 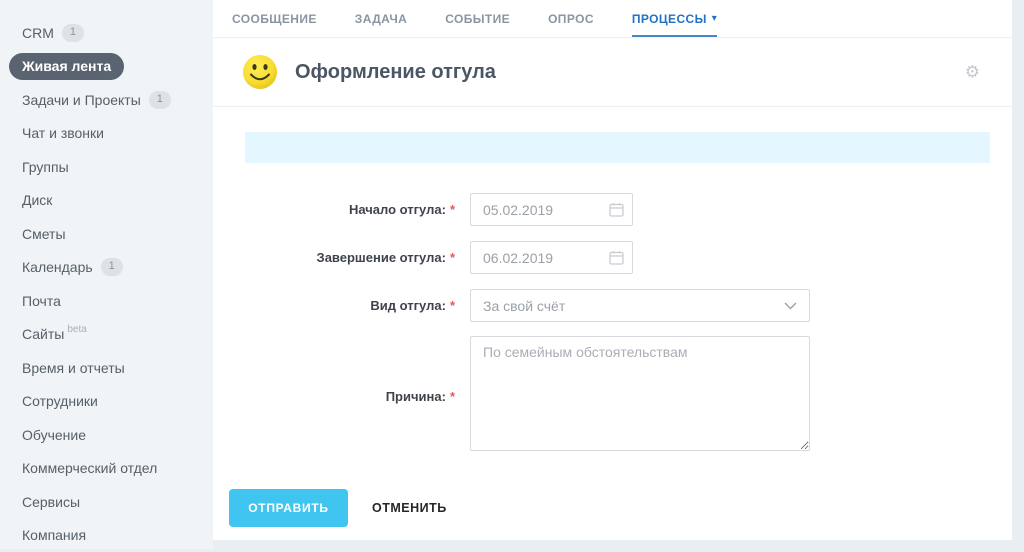 What do you see at coordinates (106, 134) in the screenshot?
I see `sidebar-item-chat-calls: Чат и звонки` at bounding box center [106, 134].